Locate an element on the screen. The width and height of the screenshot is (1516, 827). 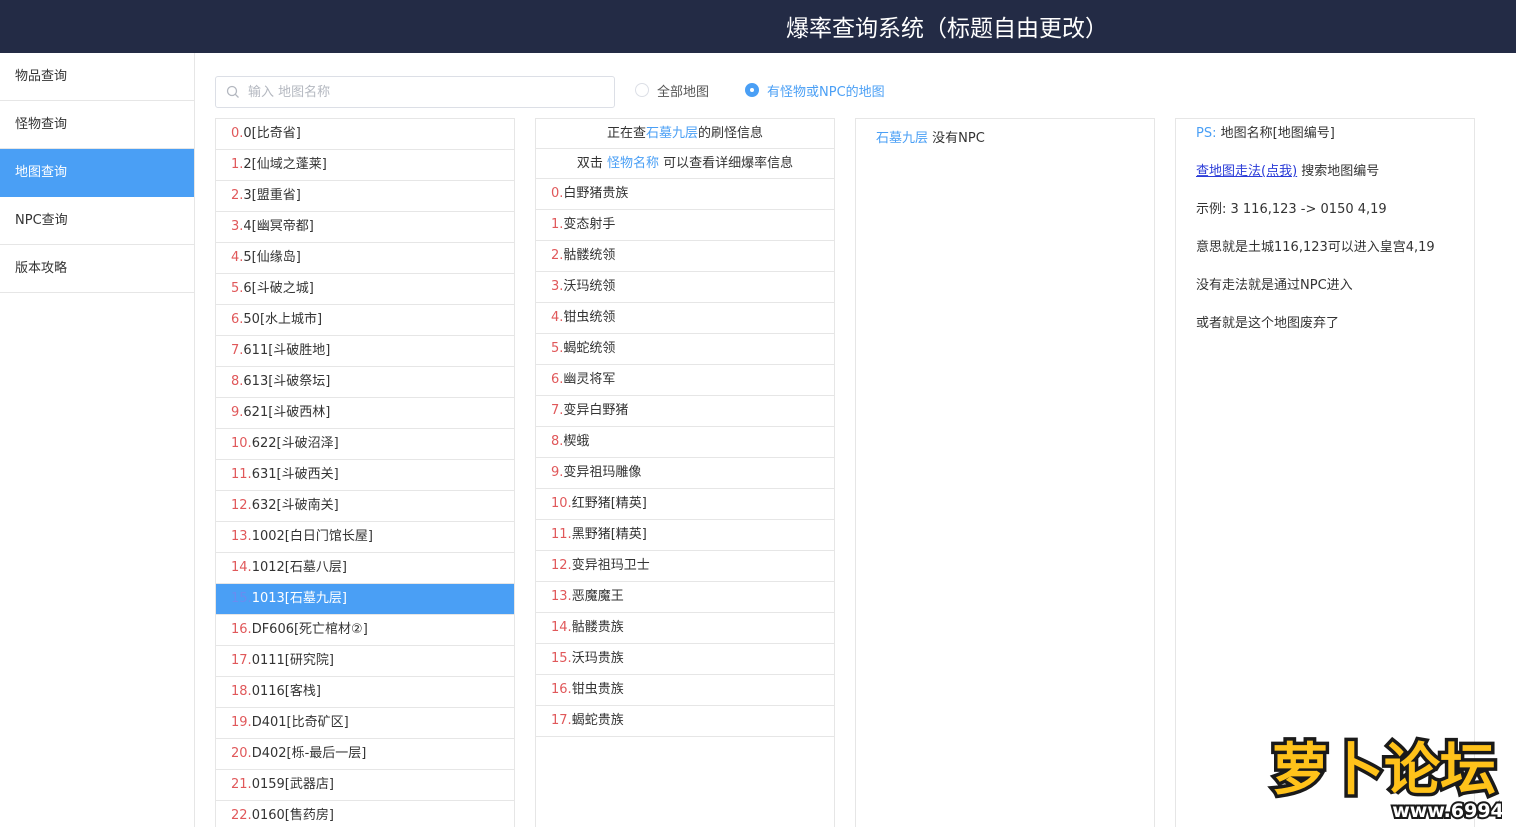
watermark-text: 萝卜论坛 is located at coordinates (1384, 770).